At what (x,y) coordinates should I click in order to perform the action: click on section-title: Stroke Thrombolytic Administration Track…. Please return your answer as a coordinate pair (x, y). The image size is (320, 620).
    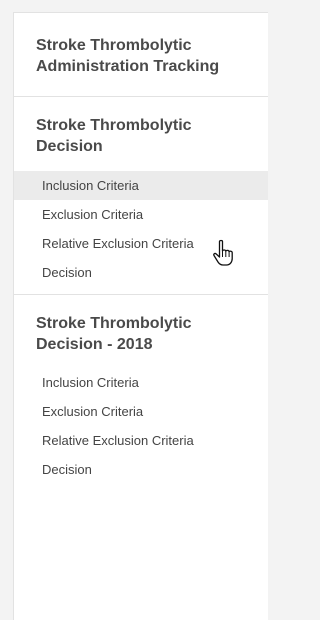
    Looking at the image, I should click on (141, 54).